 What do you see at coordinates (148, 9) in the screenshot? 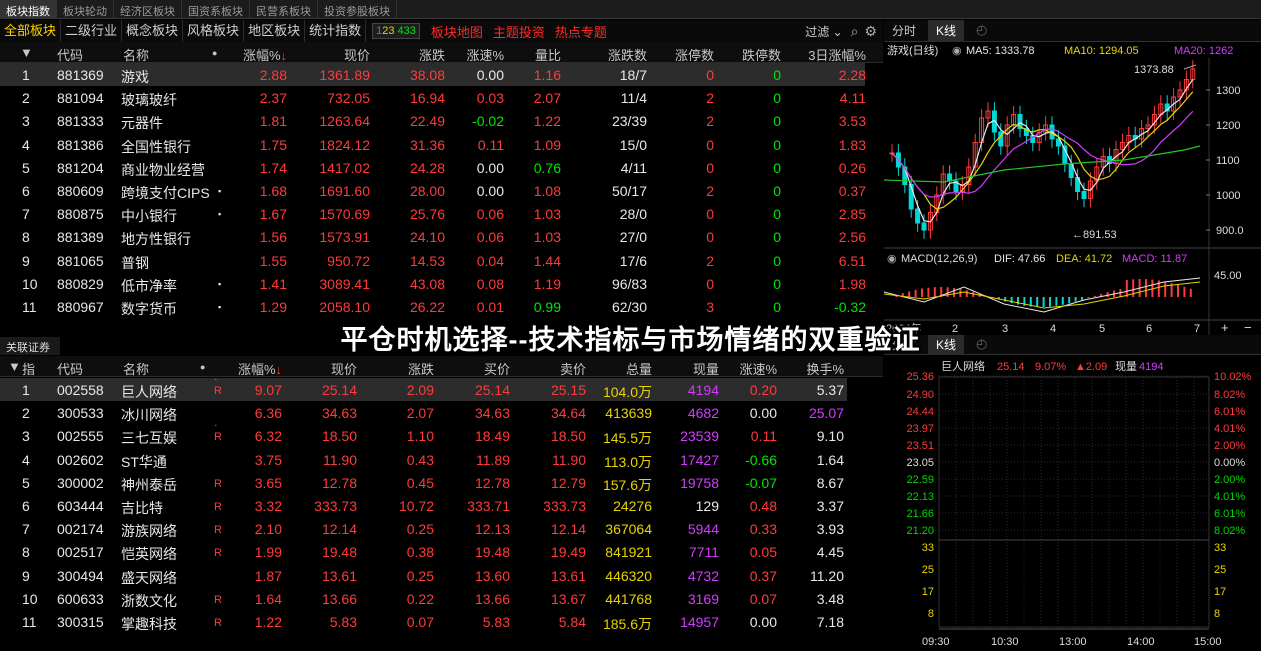
I see `top-tab-2: 经济区板块` at bounding box center [148, 9].